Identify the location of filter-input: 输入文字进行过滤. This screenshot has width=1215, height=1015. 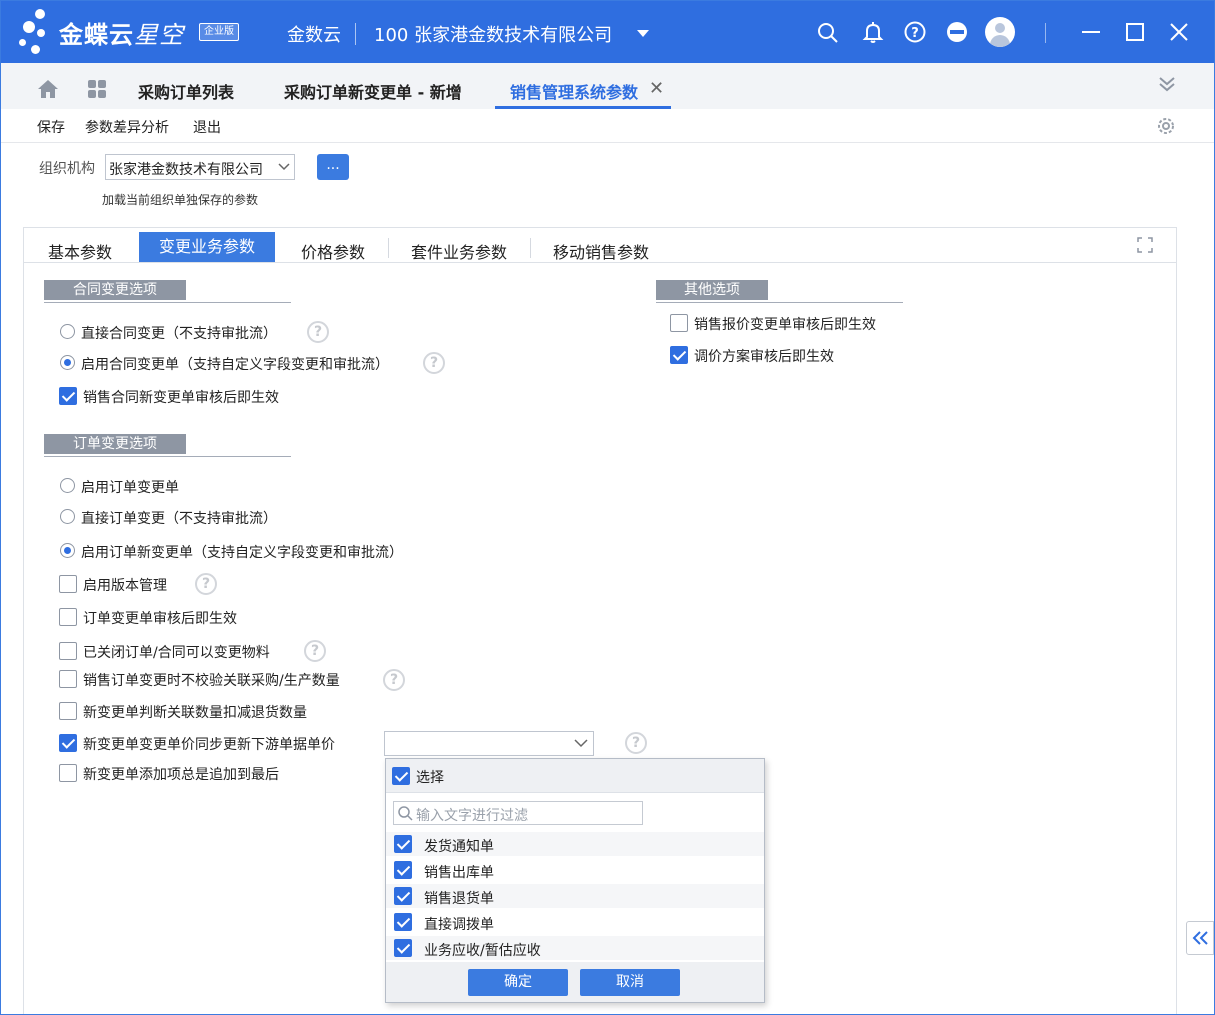
(518, 813).